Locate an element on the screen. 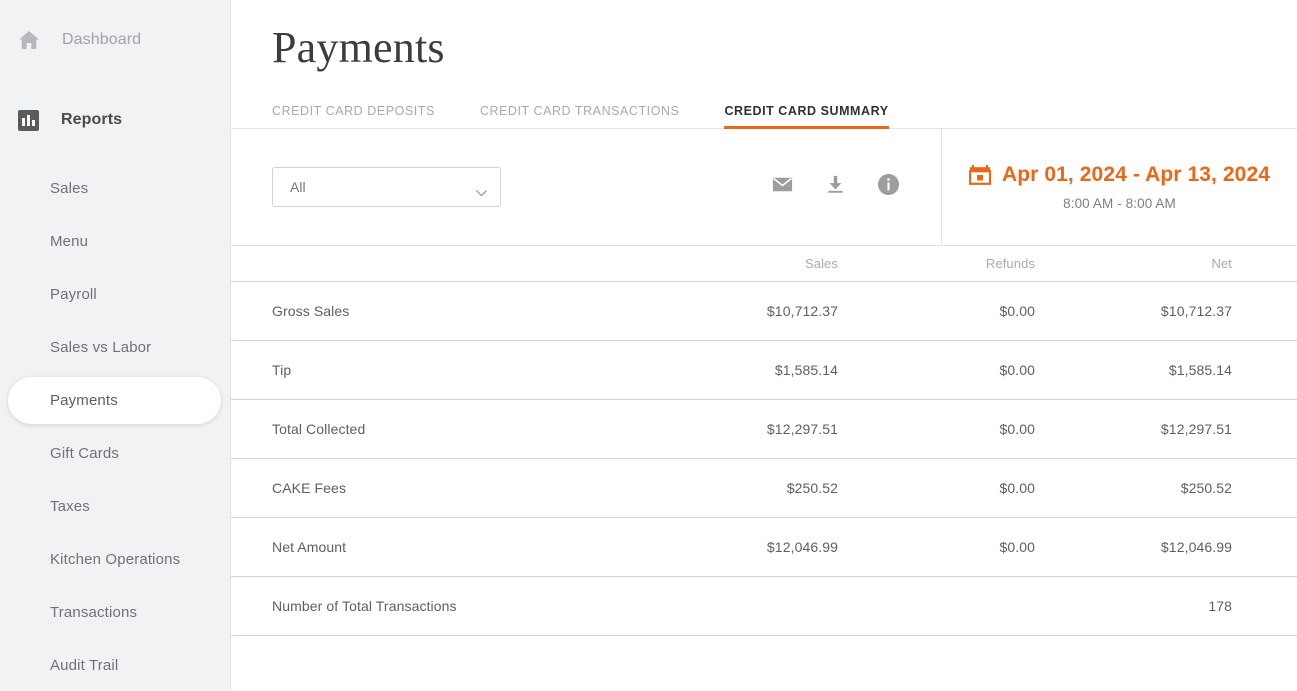 The height and width of the screenshot is (691, 1297). sidebar-item-label: Payments is located at coordinates (84, 400).